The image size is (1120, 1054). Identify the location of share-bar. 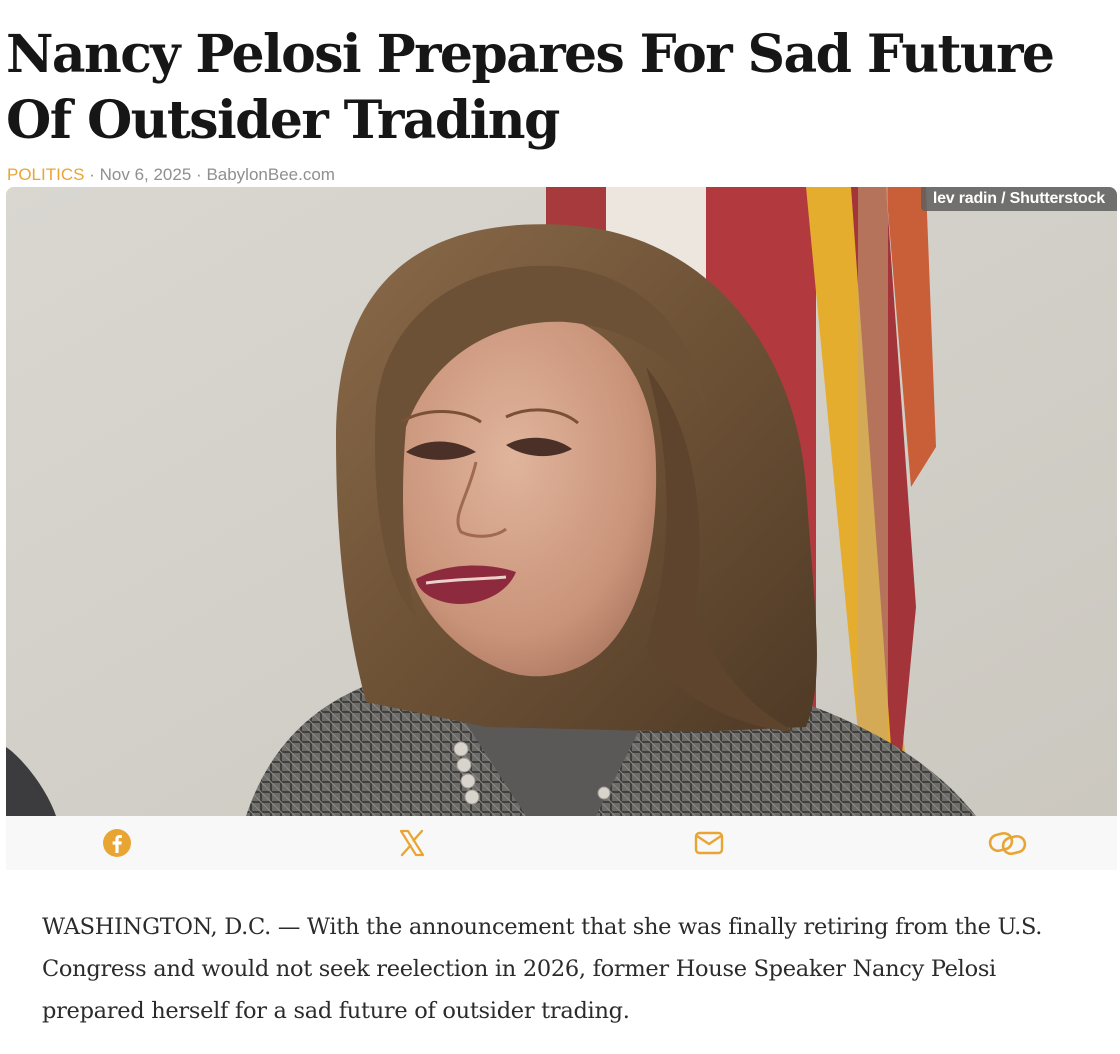
(561, 843).